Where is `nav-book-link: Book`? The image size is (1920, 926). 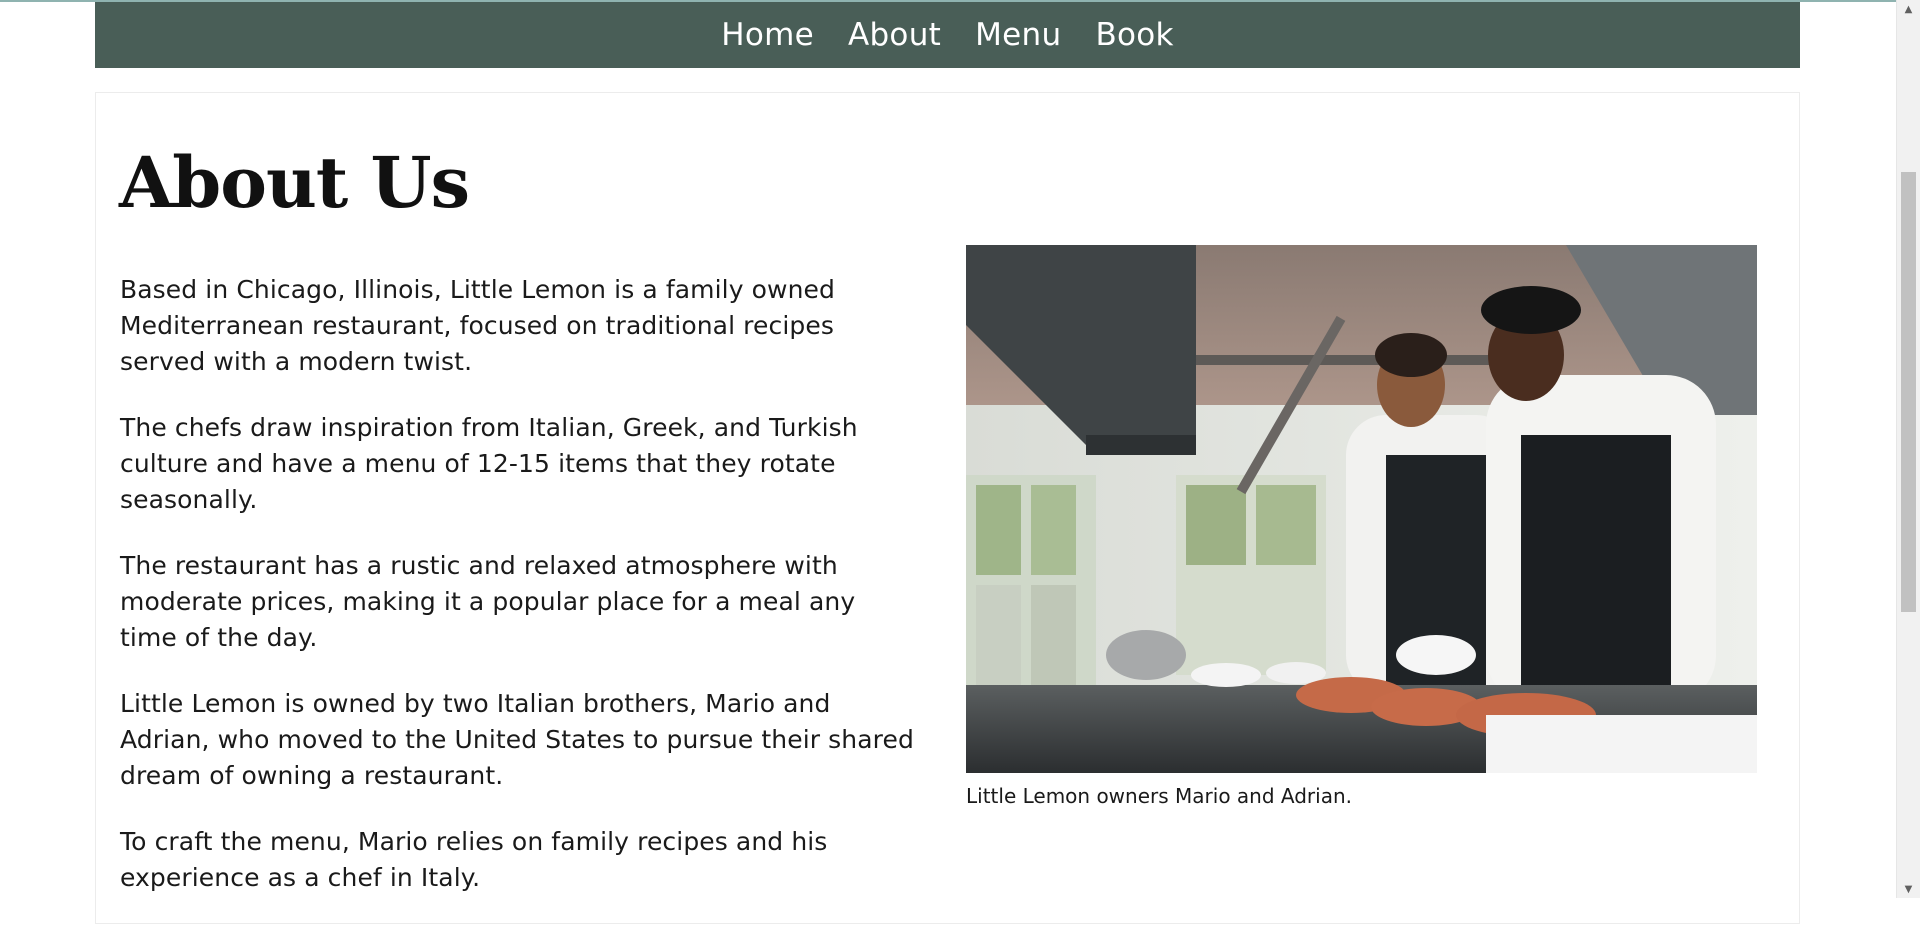 nav-book-link: Book is located at coordinates (1134, 35).